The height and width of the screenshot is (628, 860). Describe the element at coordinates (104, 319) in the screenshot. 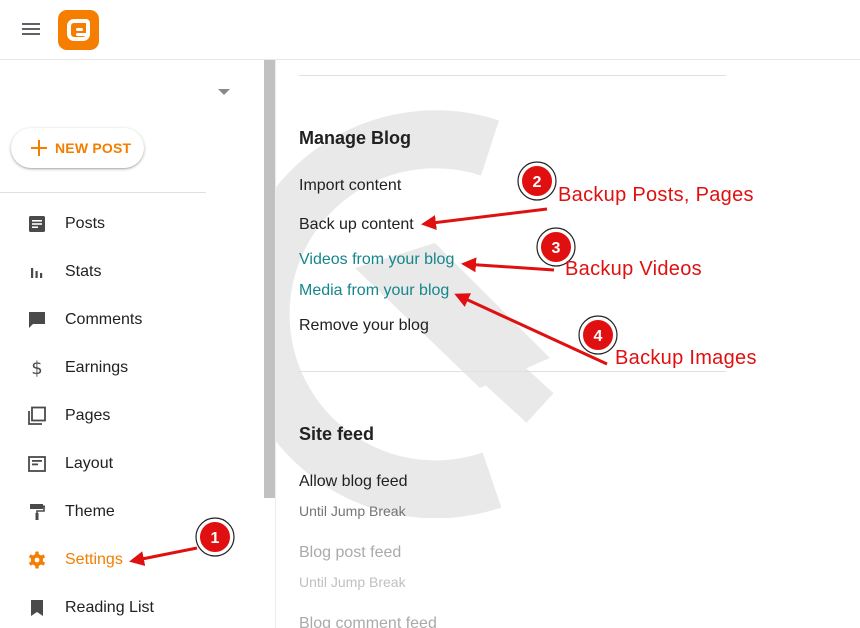

I see `sidebar-item-label: Comments` at that location.